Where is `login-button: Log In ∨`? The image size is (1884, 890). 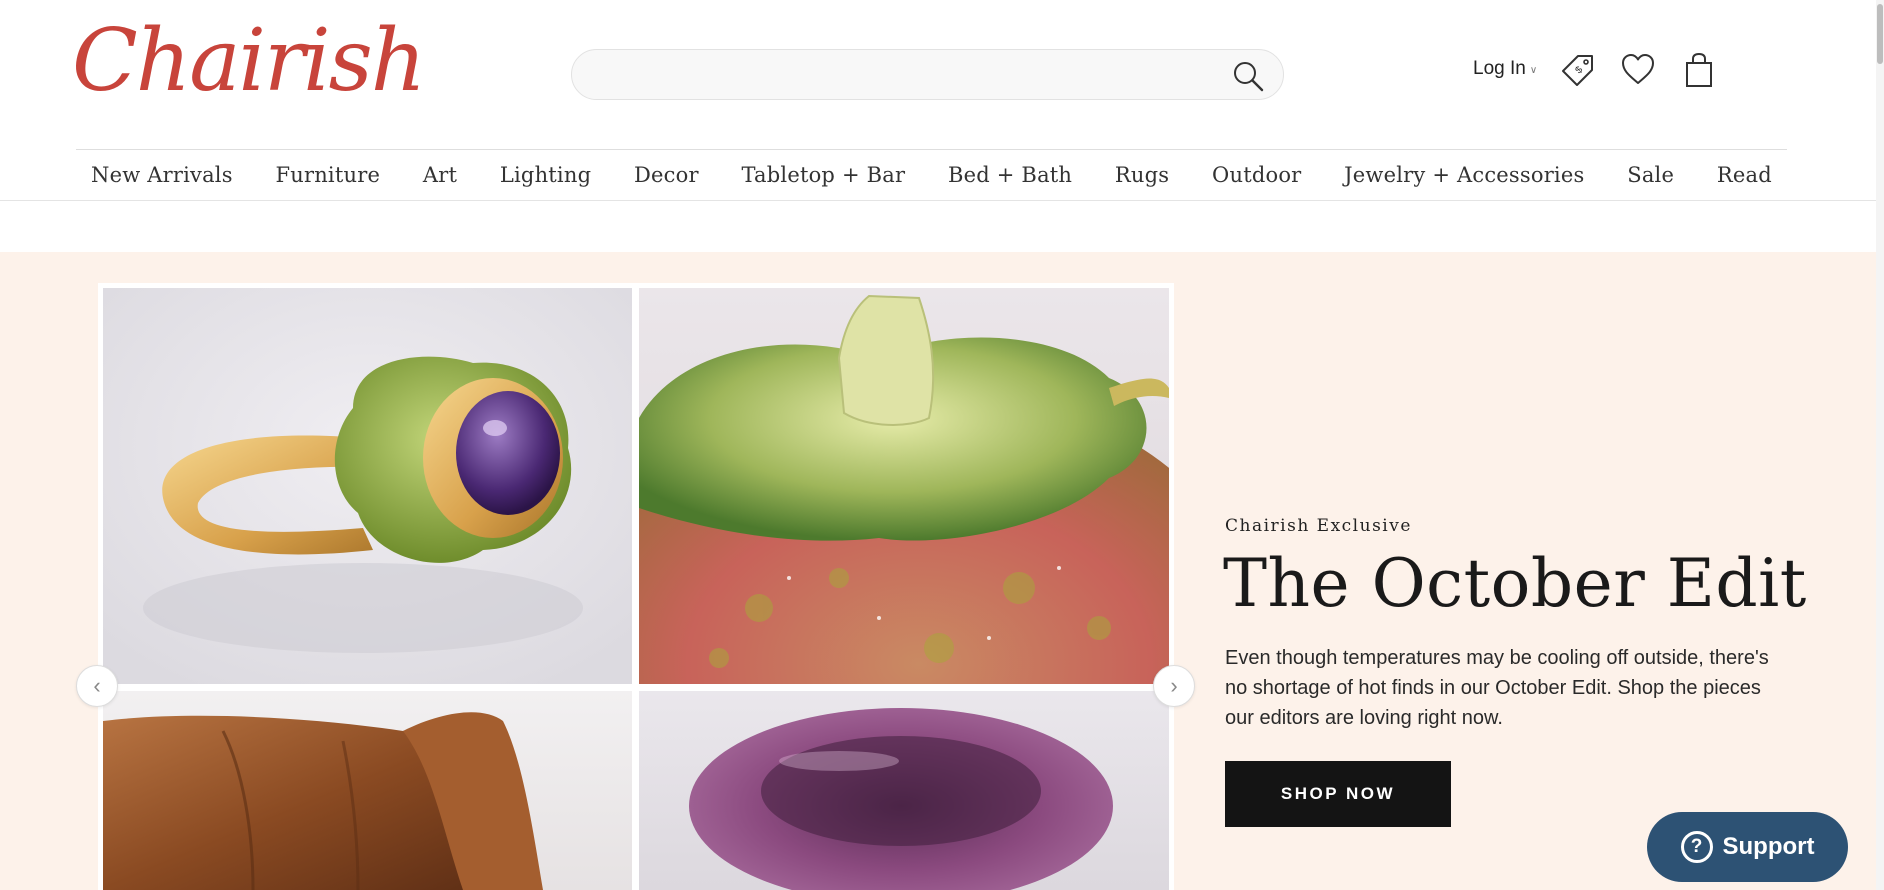
login-button: Log In ∨ is located at coordinates (1505, 69).